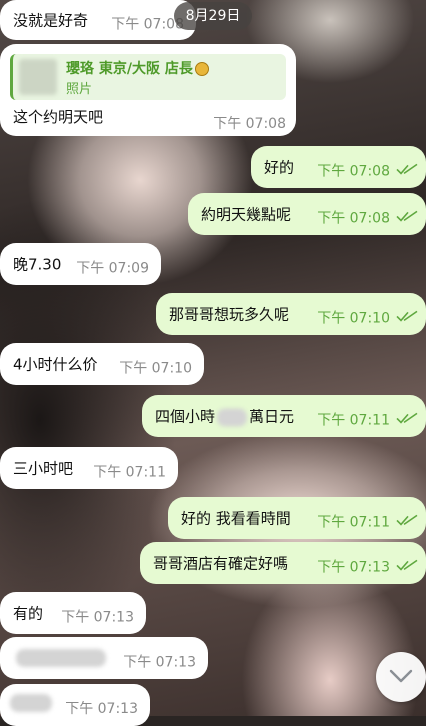 The height and width of the screenshot is (726, 426). What do you see at coordinates (89, 468) in the screenshot?
I see `incoming-message: 三小时吧 下午 07:11` at bounding box center [89, 468].